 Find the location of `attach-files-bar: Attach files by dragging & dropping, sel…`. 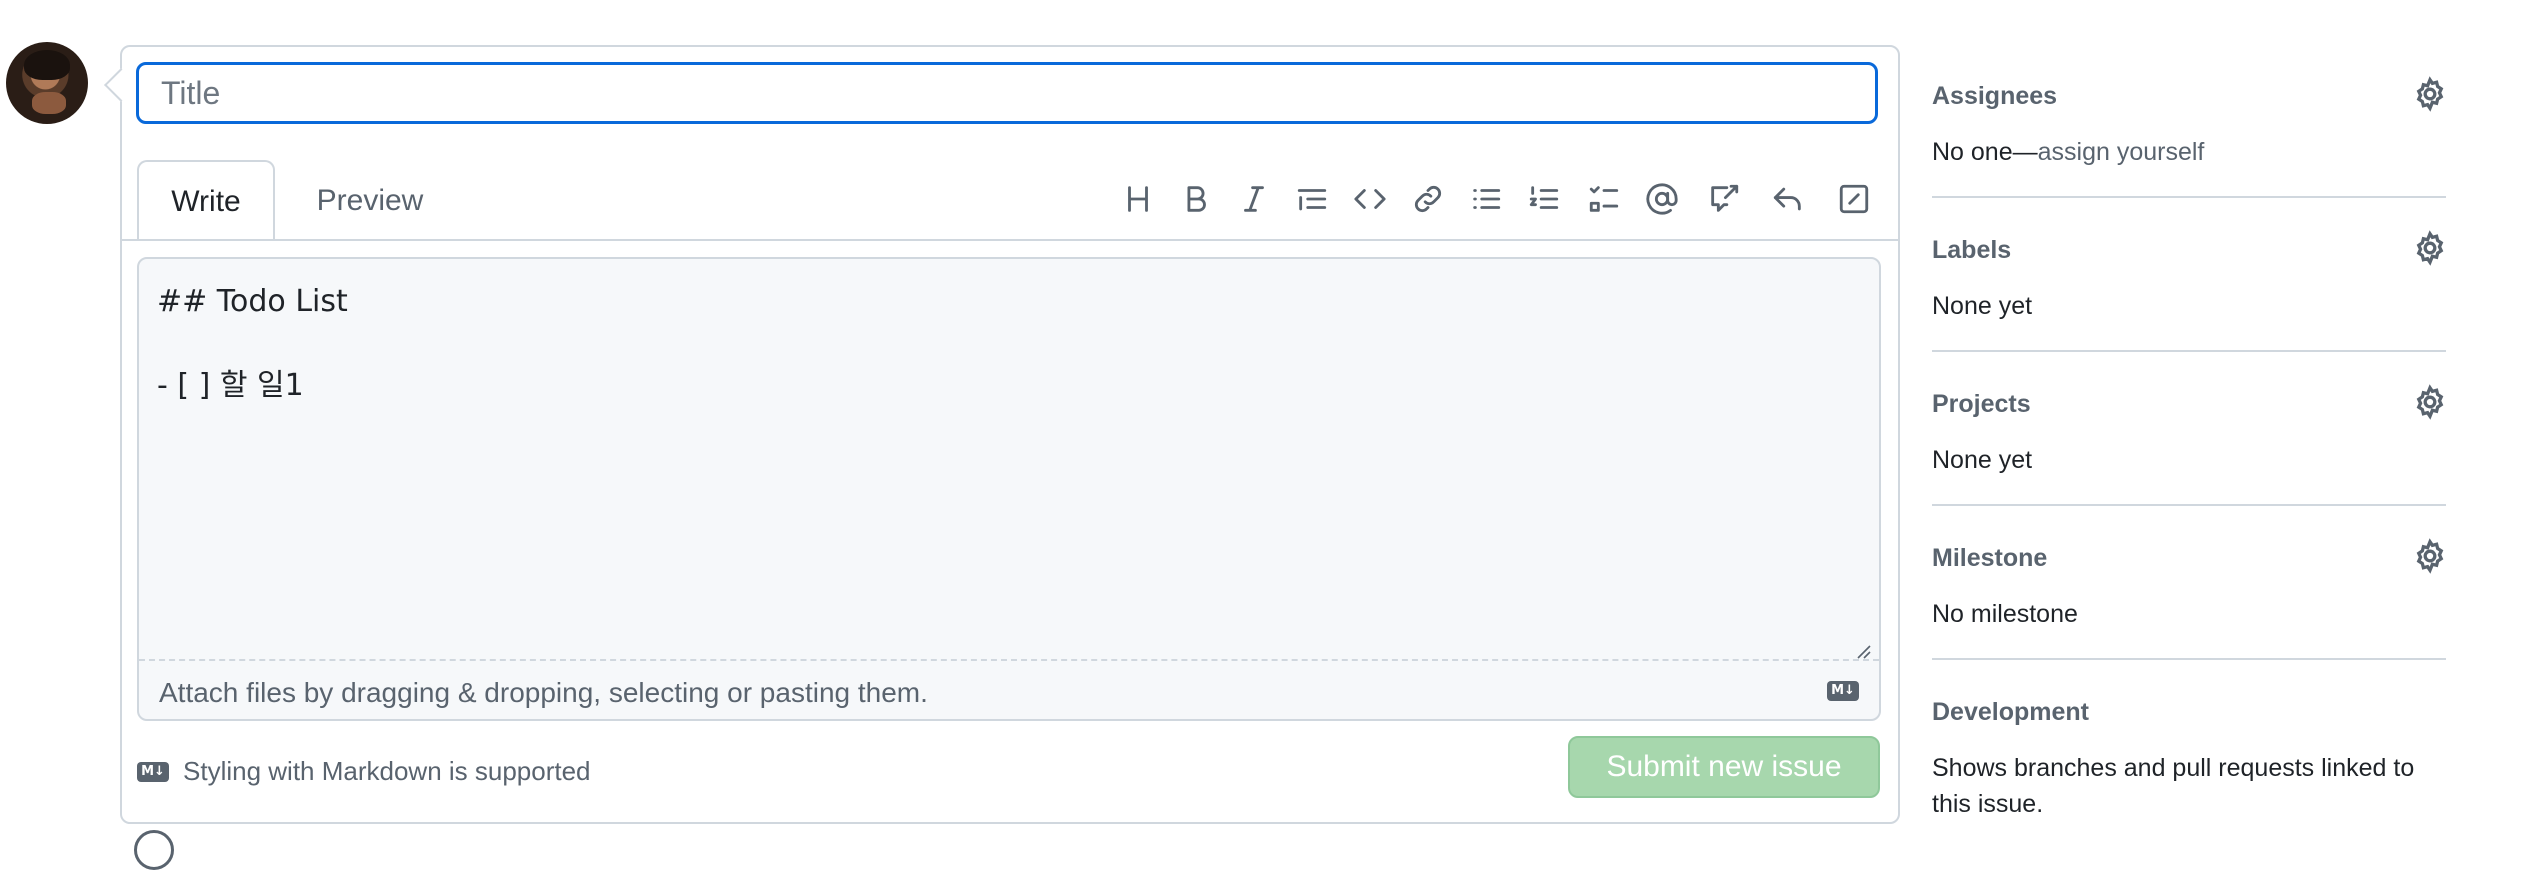

attach-files-bar: Attach files by dragging & dropping, sel… is located at coordinates (1009, 690).